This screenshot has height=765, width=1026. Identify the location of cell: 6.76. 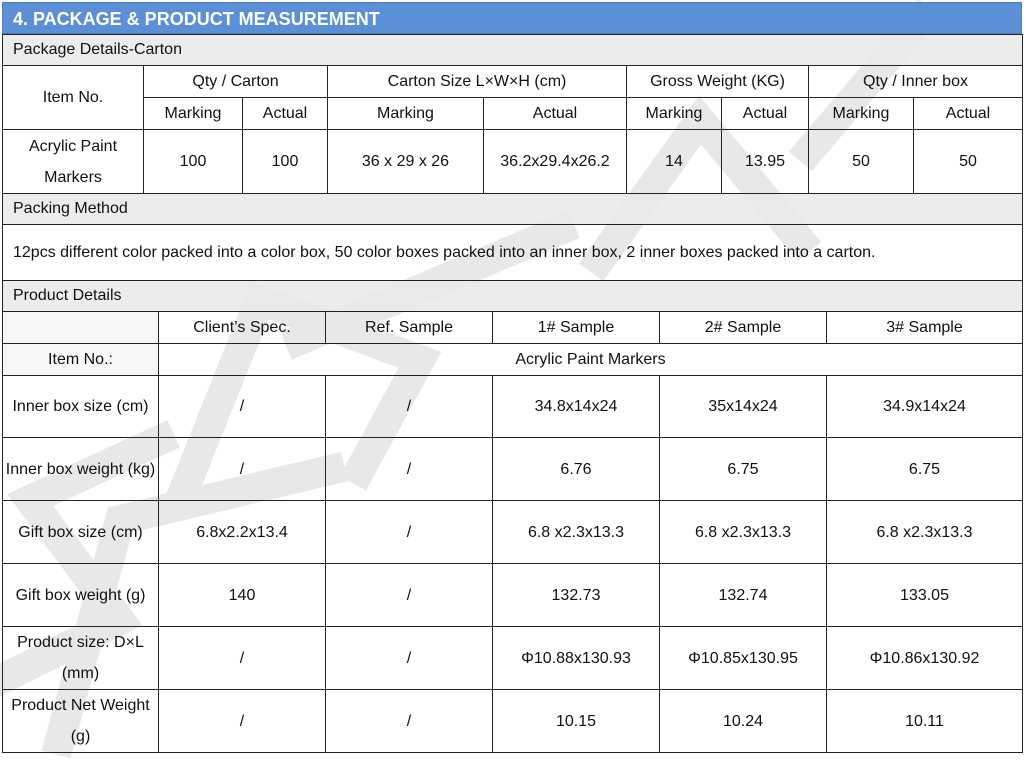
(576, 469).